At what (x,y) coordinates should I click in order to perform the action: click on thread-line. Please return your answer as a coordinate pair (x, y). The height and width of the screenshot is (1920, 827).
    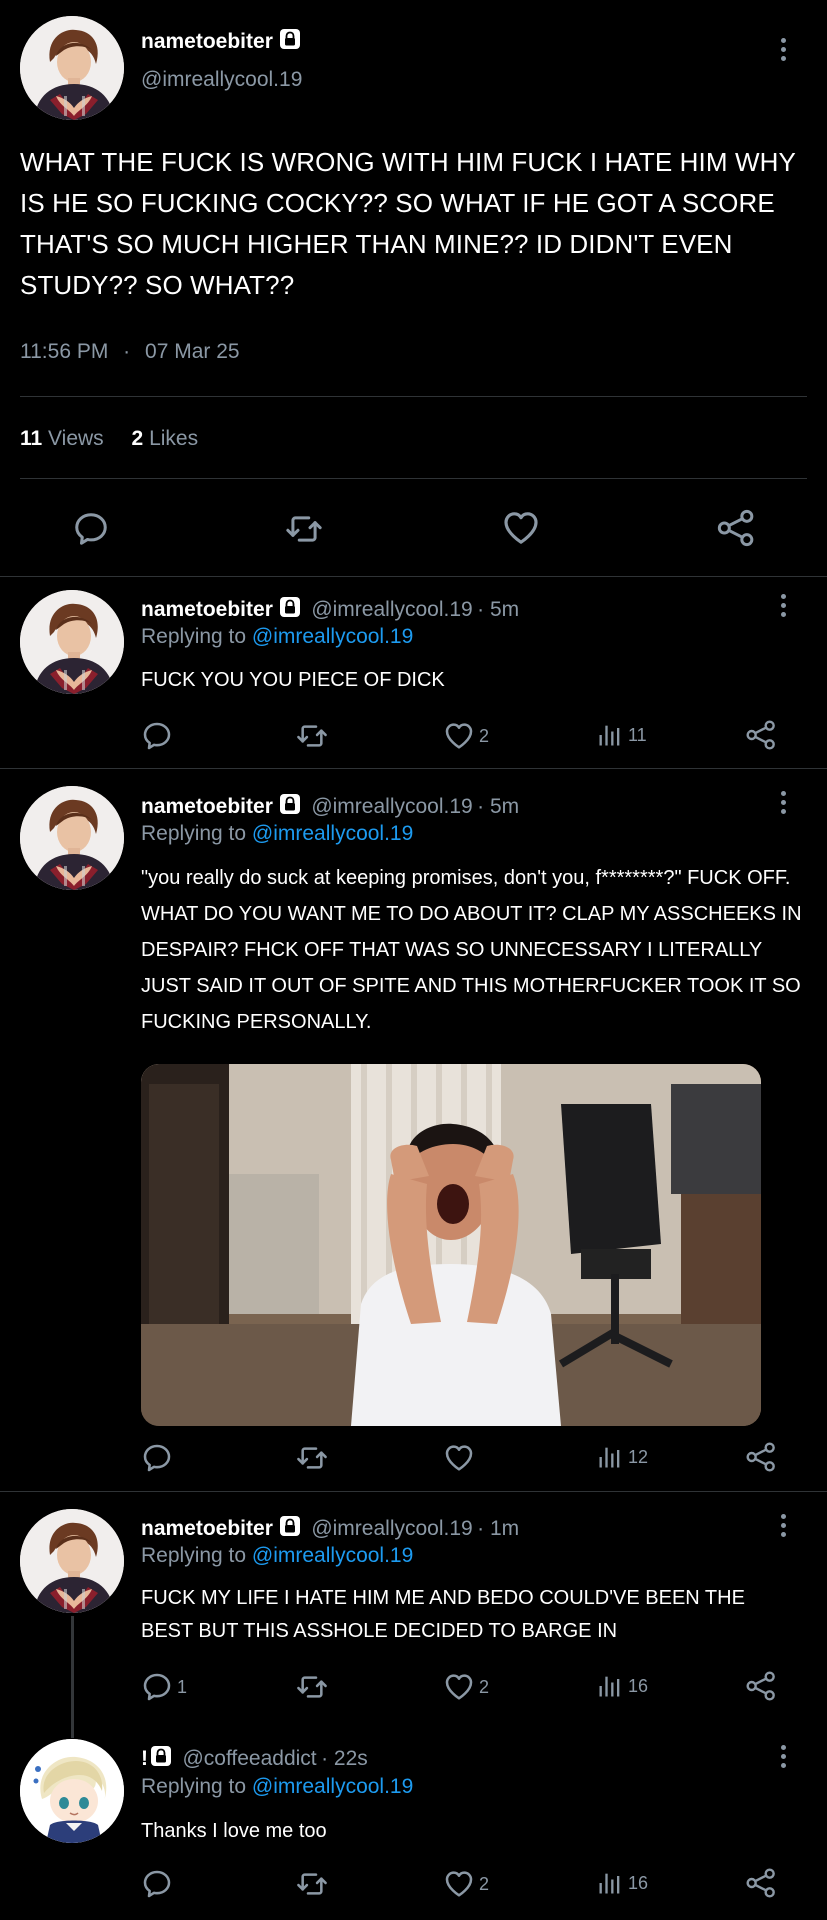
    Looking at the image, I should click on (72, 1677).